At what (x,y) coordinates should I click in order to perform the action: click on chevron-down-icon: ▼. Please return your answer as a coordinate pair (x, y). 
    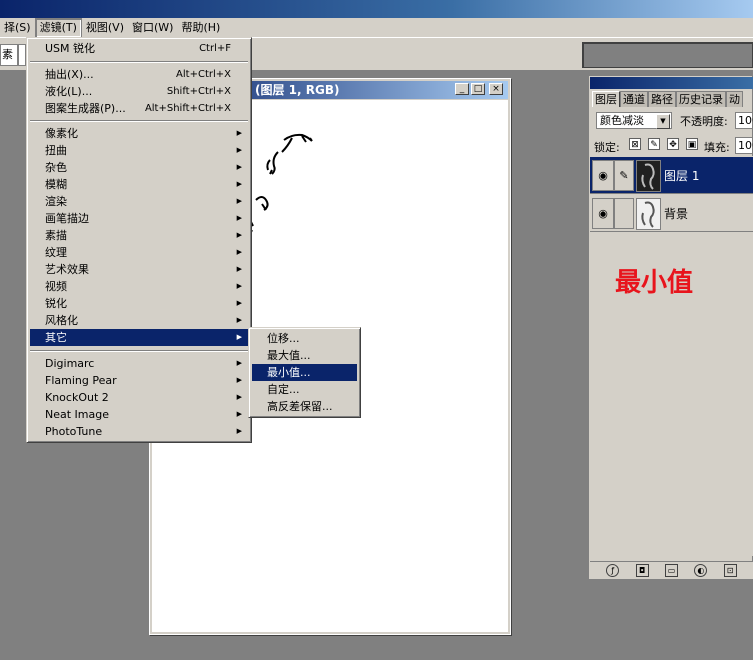
    Looking at the image, I should click on (663, 121).